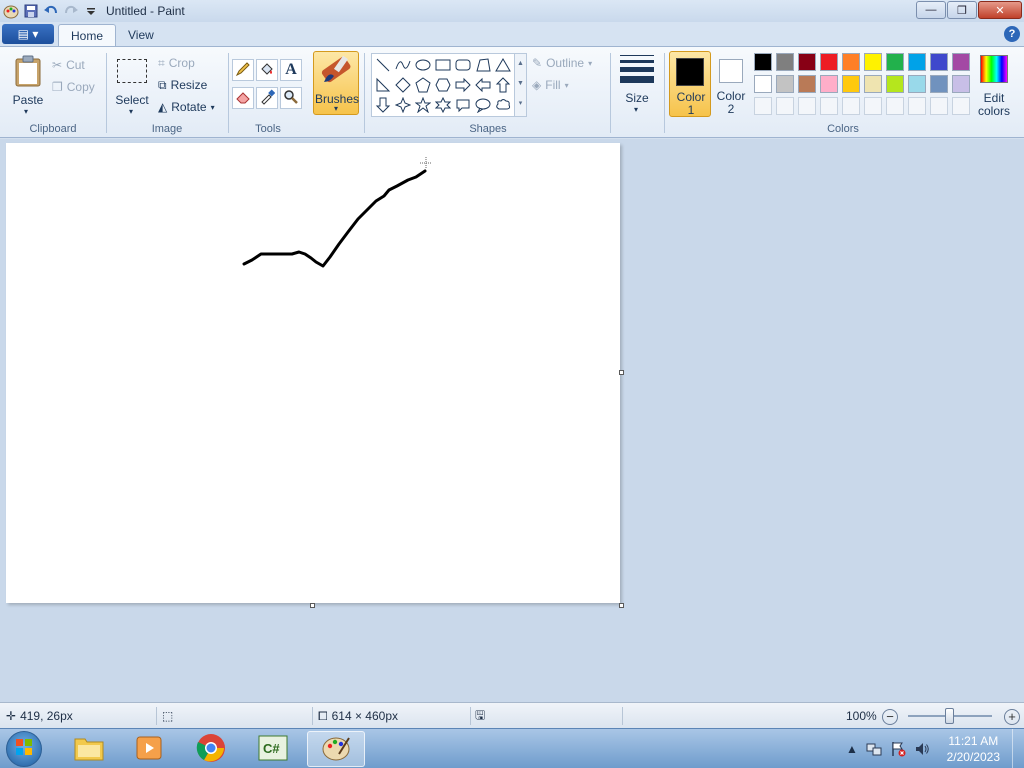  Describe the element at coordinates (994, 85) in the screenshot. I see `edit-colors-button: Edit colors` at that location.